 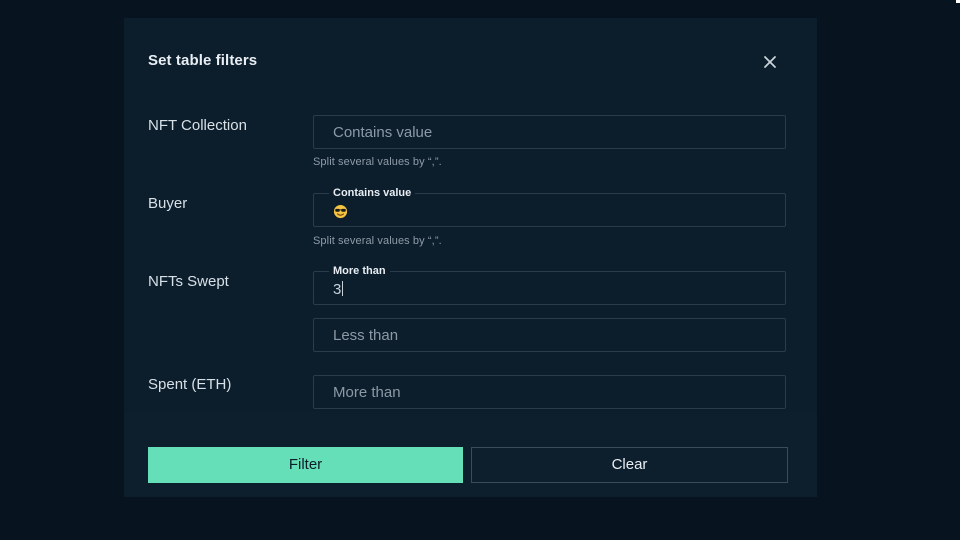 What do you see at coordinates (377, 162) in the screenshot?
I see `nft-collection-helper: Split several values by “,”.` at bounding box center [377, 162].